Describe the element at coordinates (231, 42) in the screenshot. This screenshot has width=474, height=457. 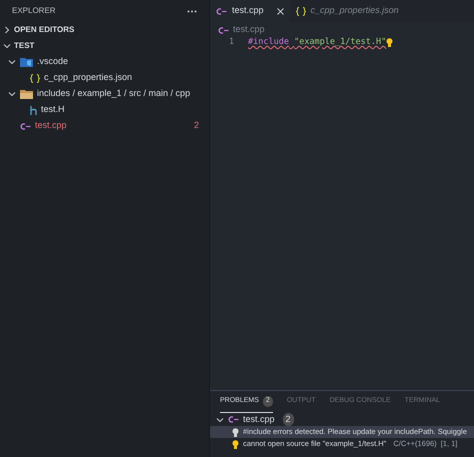
I see `line-number: 1` at that location.